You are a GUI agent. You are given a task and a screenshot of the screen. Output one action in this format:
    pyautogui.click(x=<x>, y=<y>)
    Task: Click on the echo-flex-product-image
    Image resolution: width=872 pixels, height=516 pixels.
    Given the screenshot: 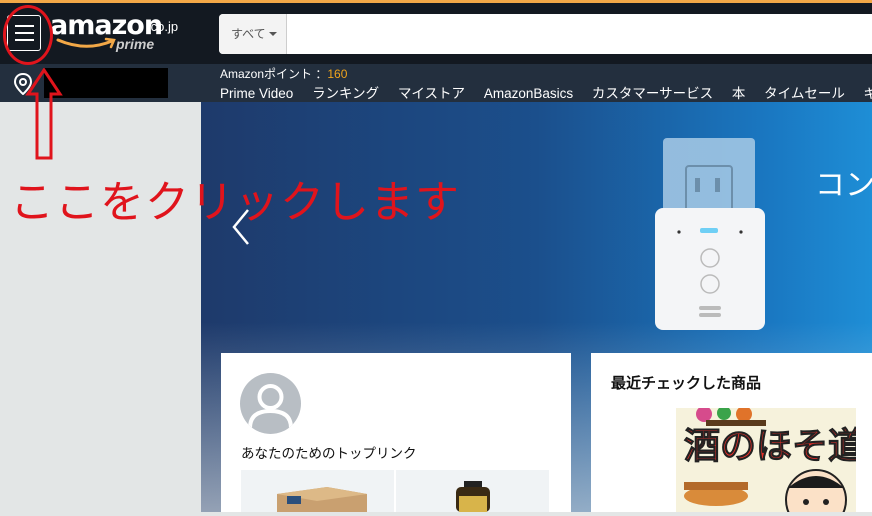 What is the action you would take?
    pyautogui.click(x=710, y=234)
    